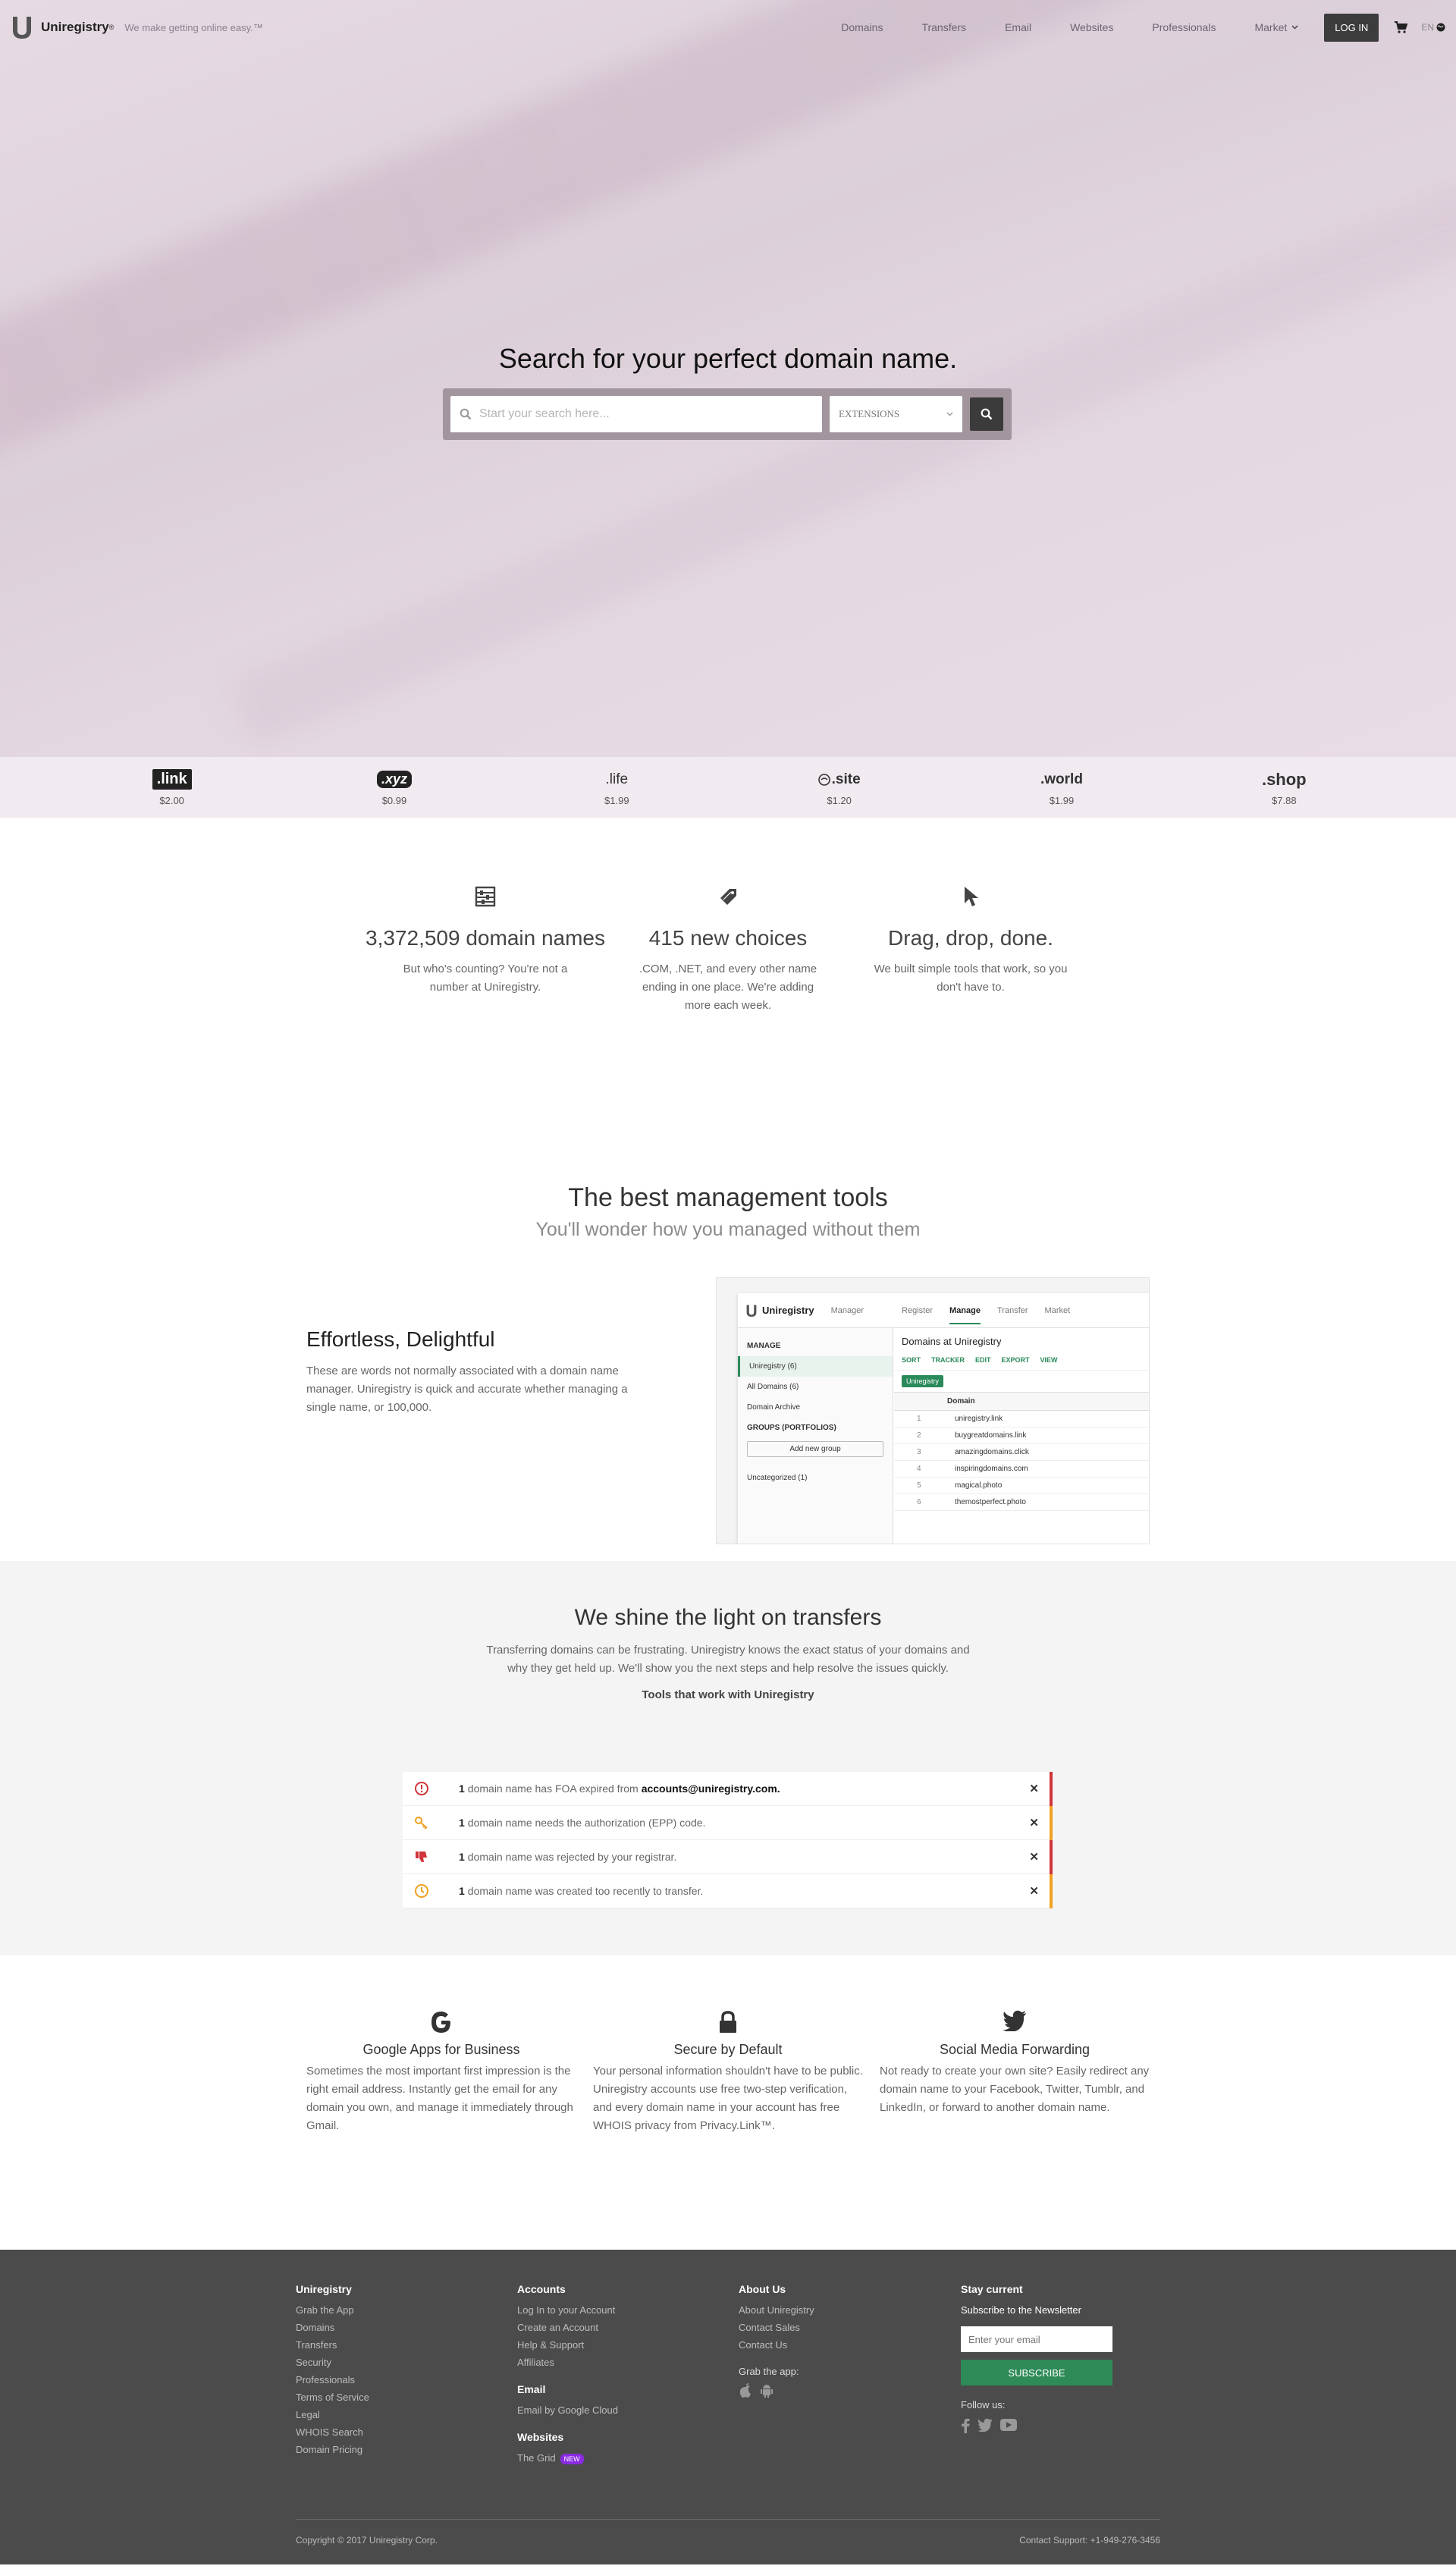 The height and width of the screenshot is (2566, 1456). Describe the element at coordinates (394, 787) in the screenshot. I see `extension-xyz: .xyz $0.99` at that location.